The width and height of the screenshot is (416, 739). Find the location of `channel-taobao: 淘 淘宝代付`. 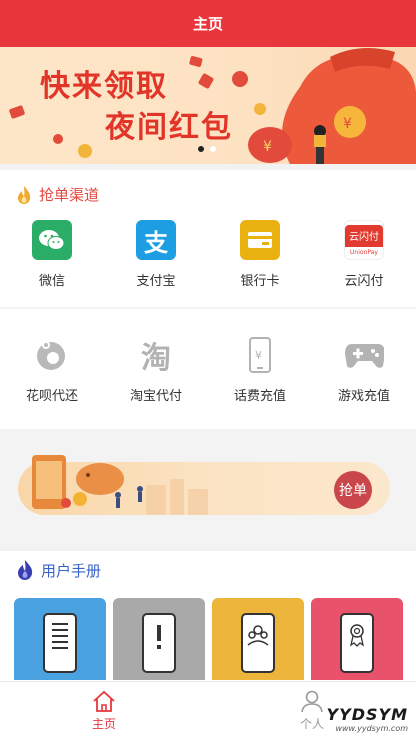

channel-taobao: 淘 淘宝代付 is located at coordinates (156, 369).